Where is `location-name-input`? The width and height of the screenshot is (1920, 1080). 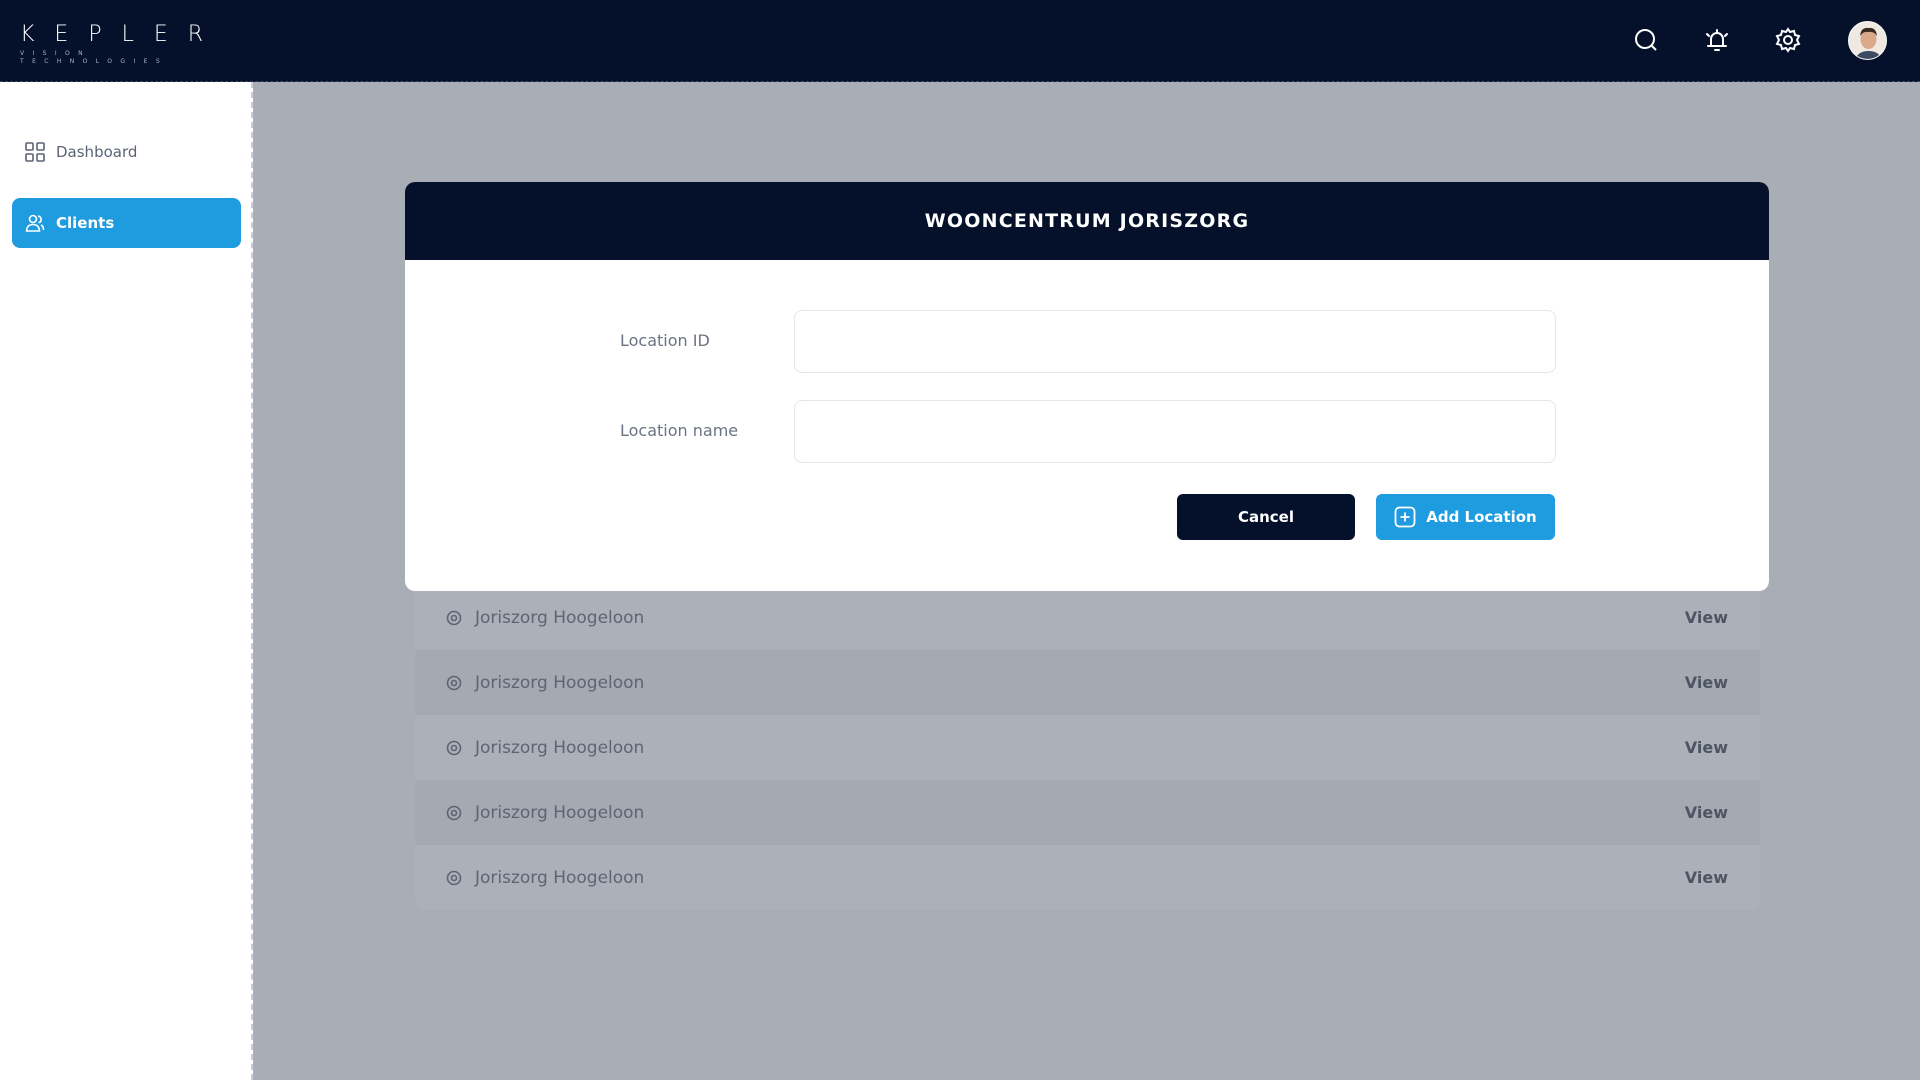
location-name-input is located at coordinates (1175, 431).